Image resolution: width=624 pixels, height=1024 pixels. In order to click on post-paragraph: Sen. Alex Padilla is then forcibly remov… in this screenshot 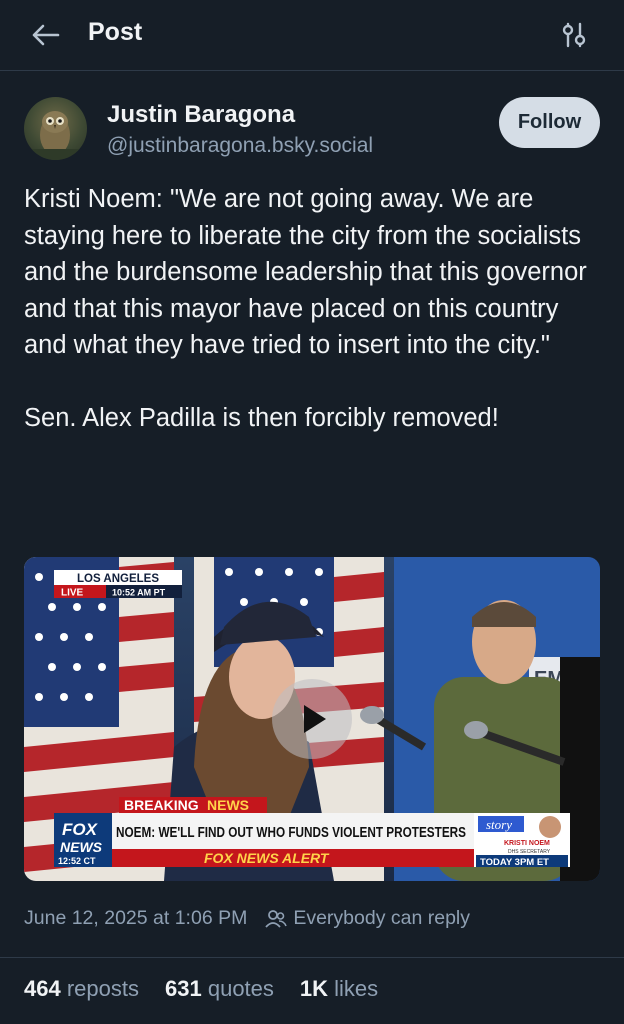, I will do `click(261, 418)`.